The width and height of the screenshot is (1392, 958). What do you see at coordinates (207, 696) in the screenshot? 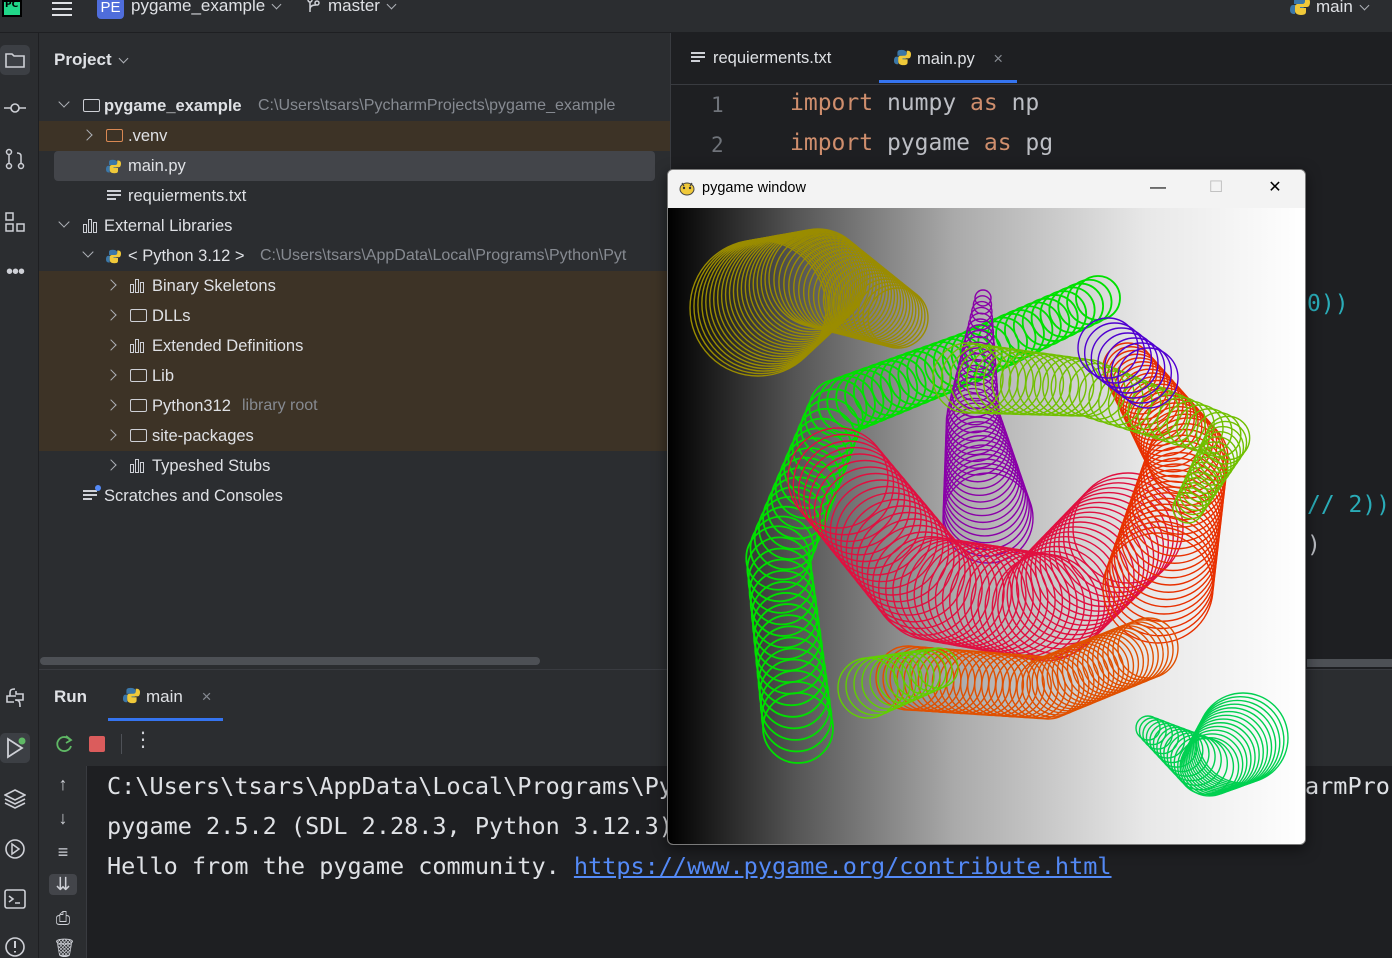
I see `close-run-tab-icon: ×` at bounding box center [207, 696].